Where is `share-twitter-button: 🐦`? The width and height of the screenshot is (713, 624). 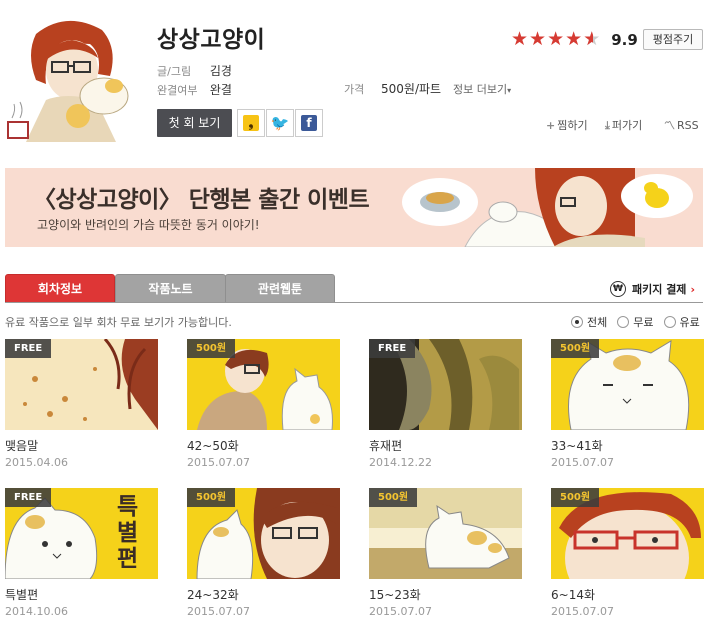 share-twitter-button: 🐦 is located at coordinates (280, 123).